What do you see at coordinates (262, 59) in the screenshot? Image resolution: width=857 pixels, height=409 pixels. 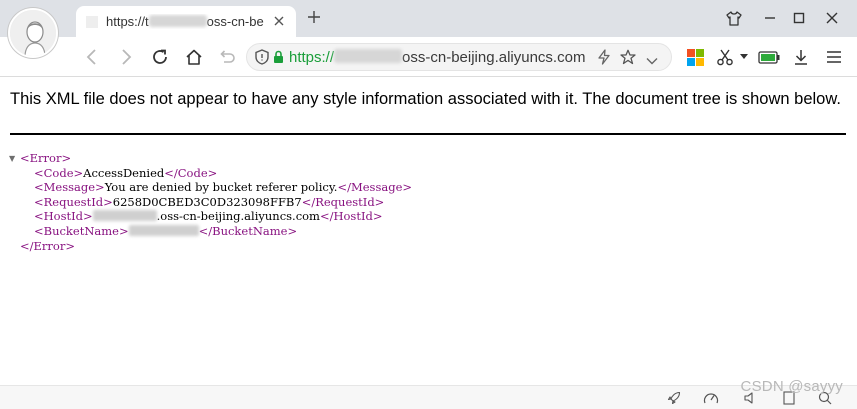 I see `shield-icon` at bounding box center [262, 59].